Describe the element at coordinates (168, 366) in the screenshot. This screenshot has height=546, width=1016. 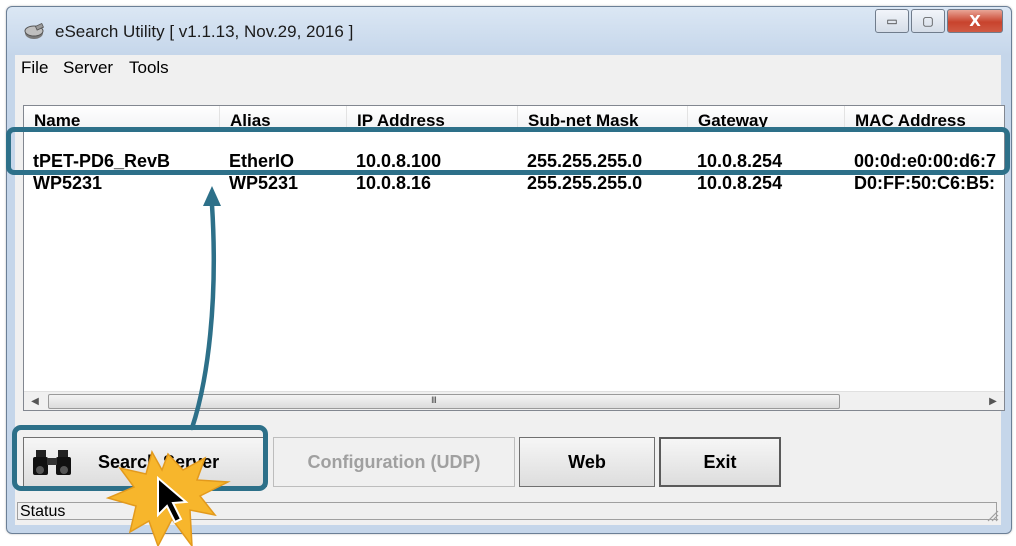
I see `annotation-overlay` at that location.